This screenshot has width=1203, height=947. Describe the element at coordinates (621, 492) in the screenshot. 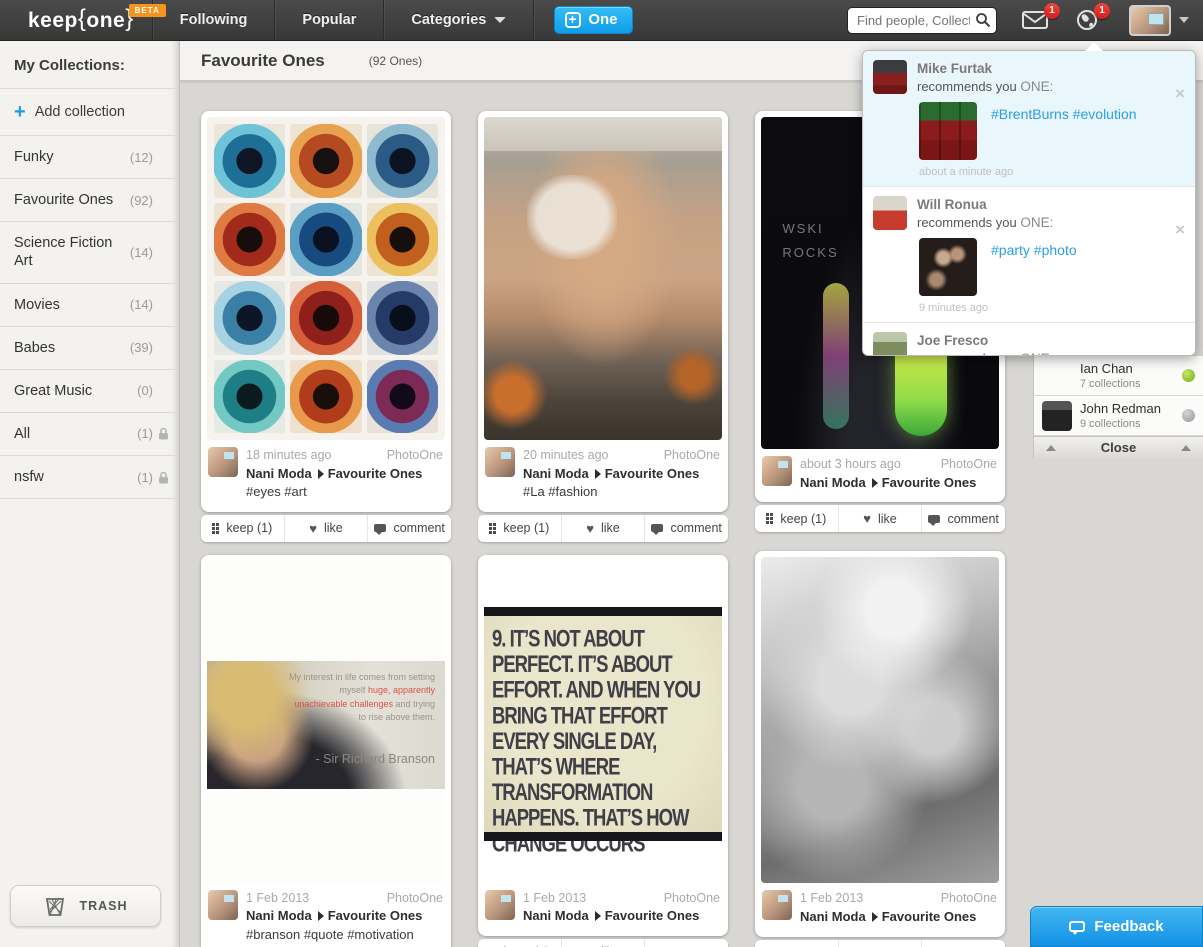

I see `card-tags: #La #fashion` at that location.